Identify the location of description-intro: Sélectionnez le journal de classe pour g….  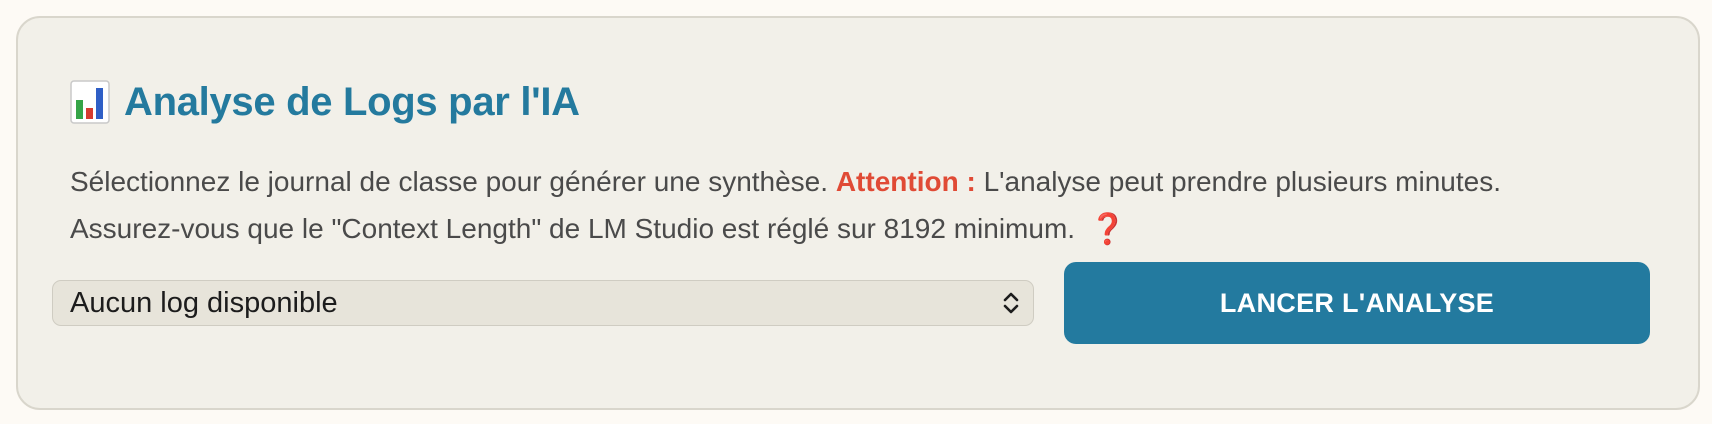
(453, 181).